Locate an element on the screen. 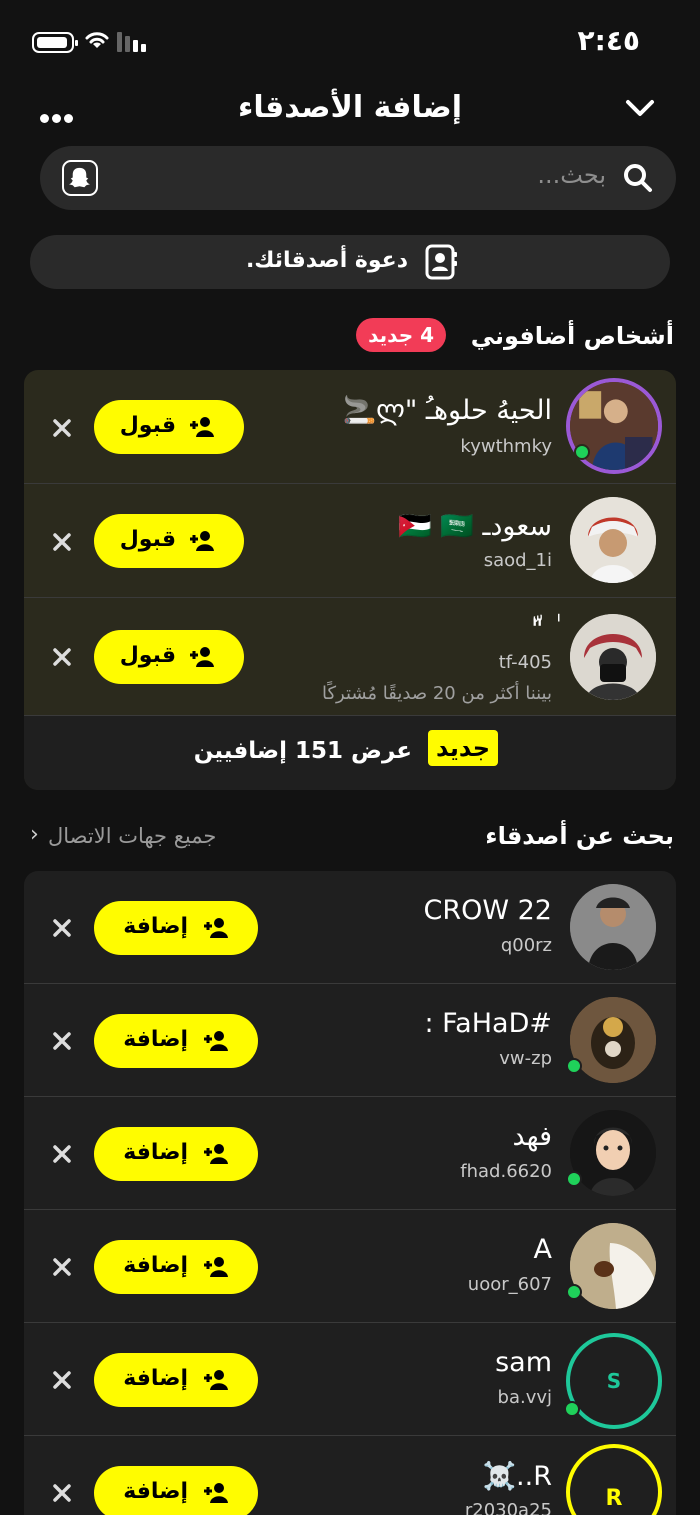  user-name: ٰ "ّ is located at coordinates (541, 629).